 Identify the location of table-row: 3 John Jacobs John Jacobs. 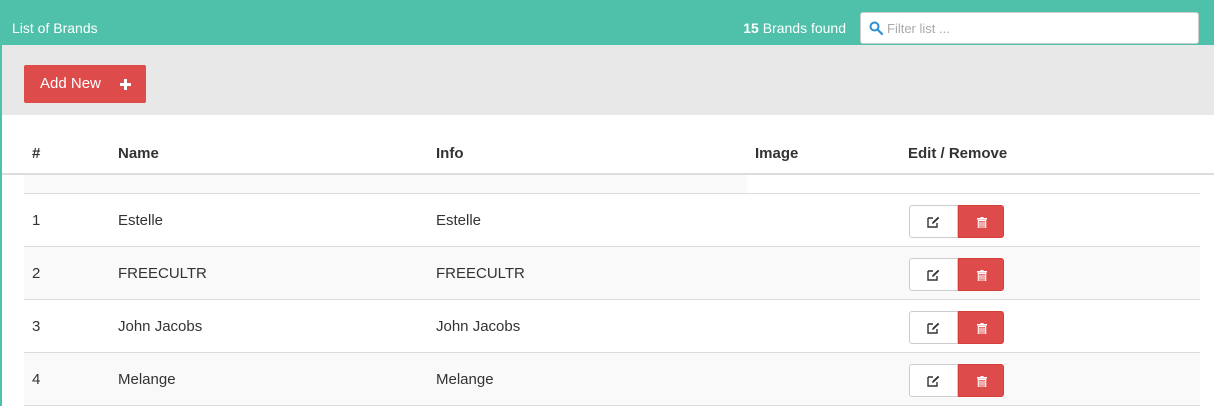
(612, 326).